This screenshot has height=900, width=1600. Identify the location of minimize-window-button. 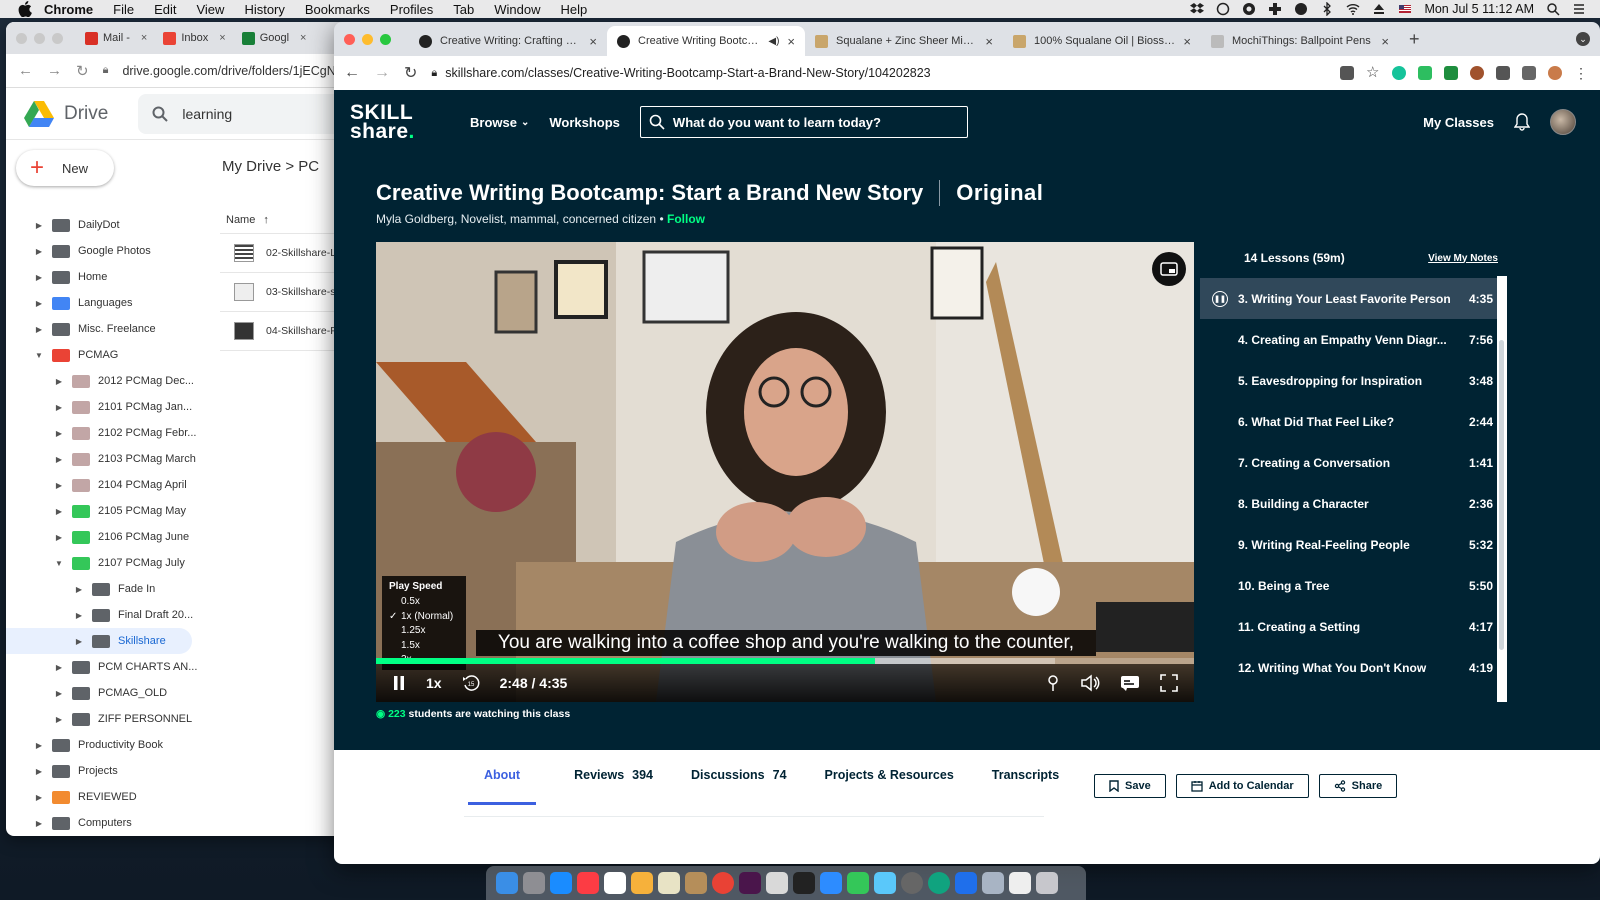
(39, 38).